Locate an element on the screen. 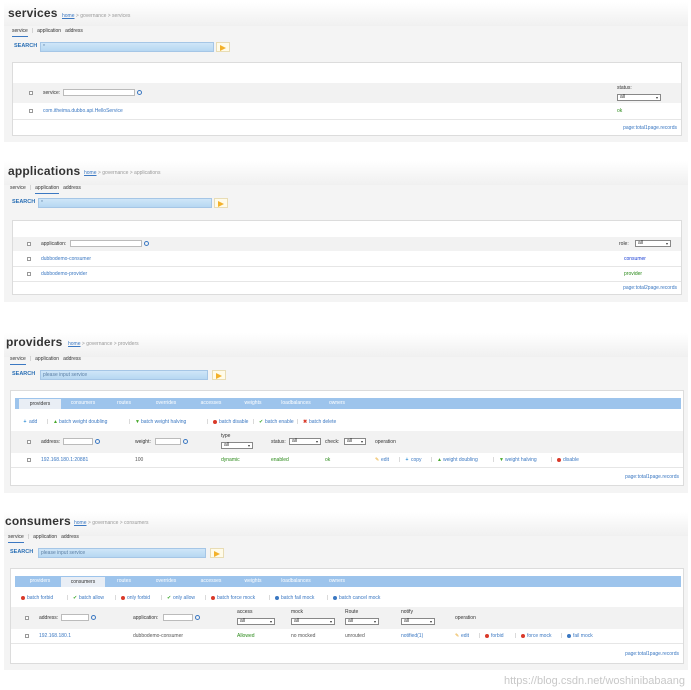  batch-delete-button: ✖ batch delete is located at coordinates (319, 422).